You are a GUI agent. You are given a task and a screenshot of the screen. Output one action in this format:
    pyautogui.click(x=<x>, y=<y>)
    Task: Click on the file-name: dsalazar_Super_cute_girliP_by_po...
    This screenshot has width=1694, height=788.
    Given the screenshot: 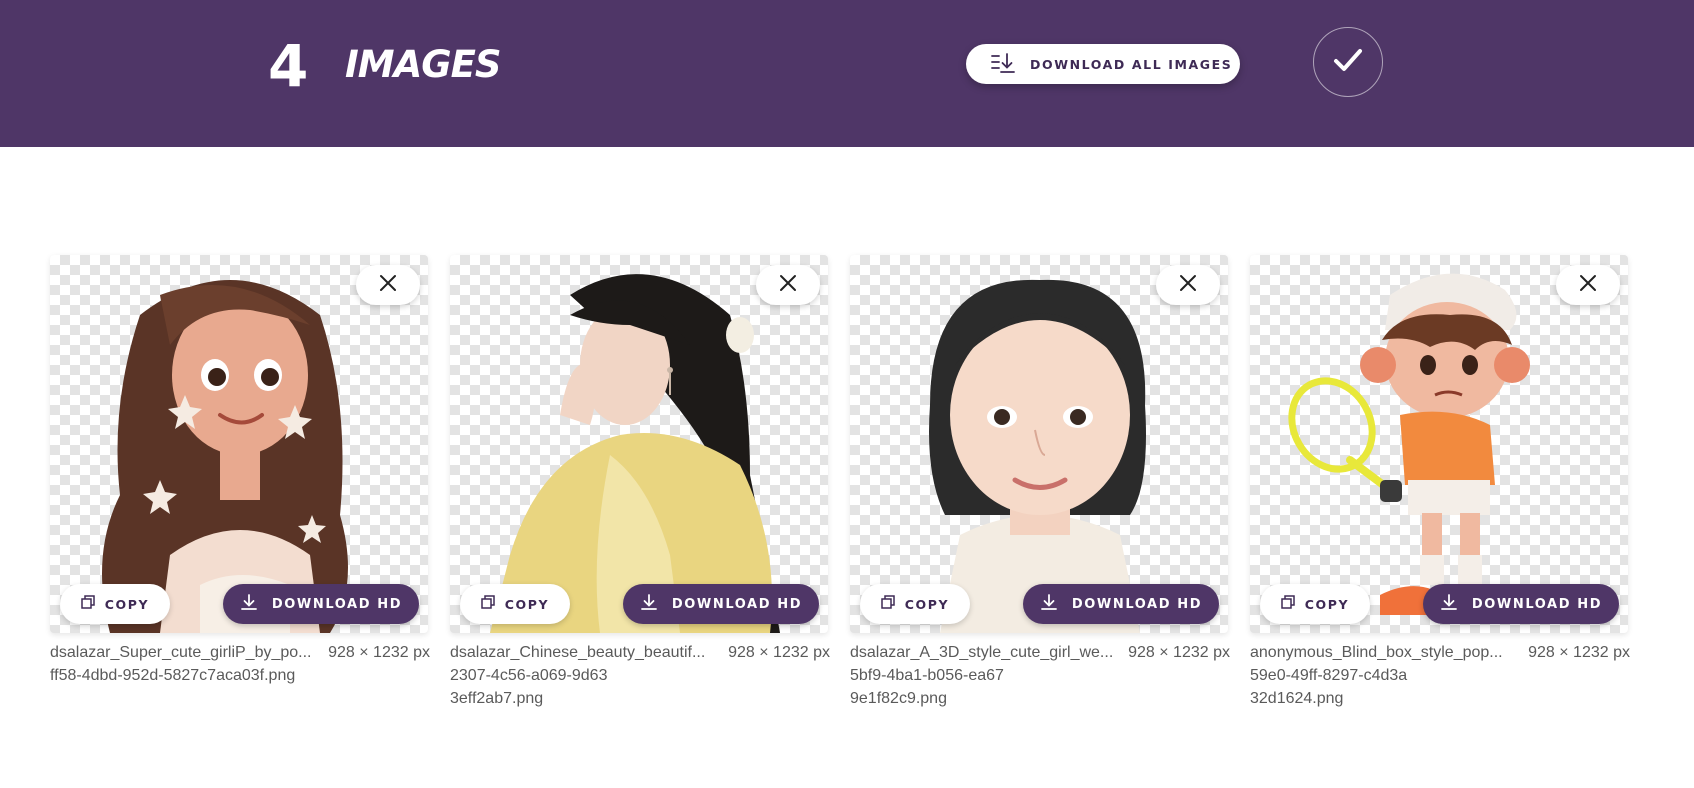 What is the action you would take?
    pyautogui.click(x=181, y=652)
    